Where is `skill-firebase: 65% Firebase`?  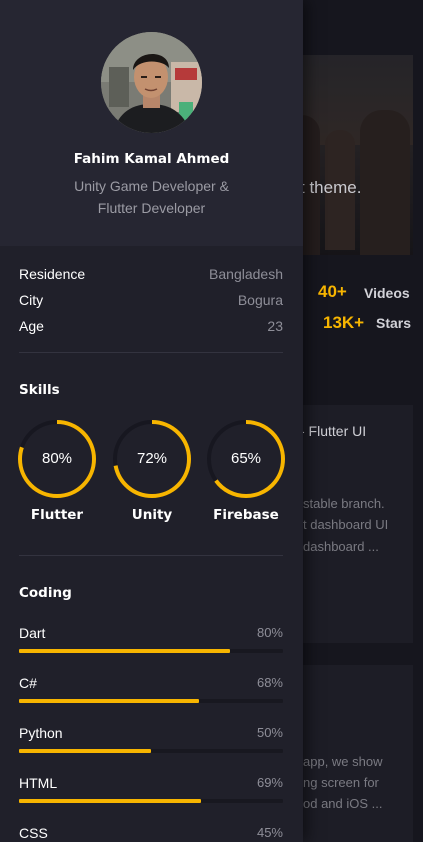
skill-firebase: 65% Firebase is located at coordinates (246, 474).